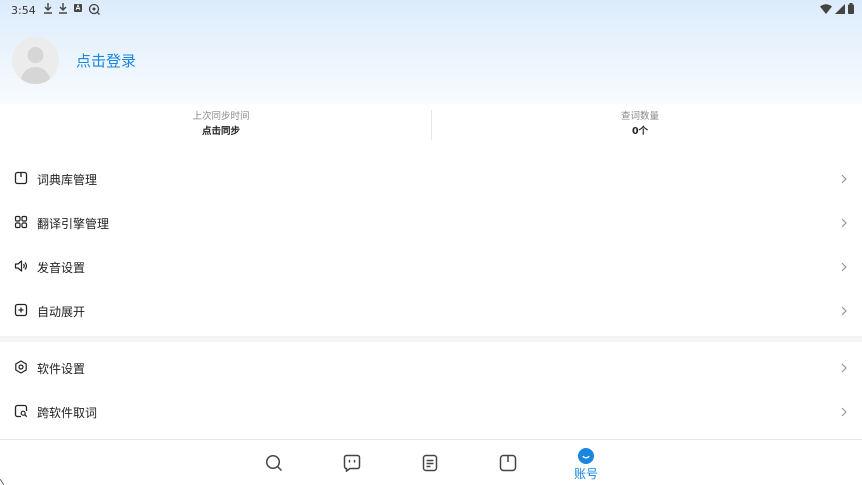 The width and height of the screenshot is (862, 485). I want to click on default-avatar-icon, so click(35, 60).